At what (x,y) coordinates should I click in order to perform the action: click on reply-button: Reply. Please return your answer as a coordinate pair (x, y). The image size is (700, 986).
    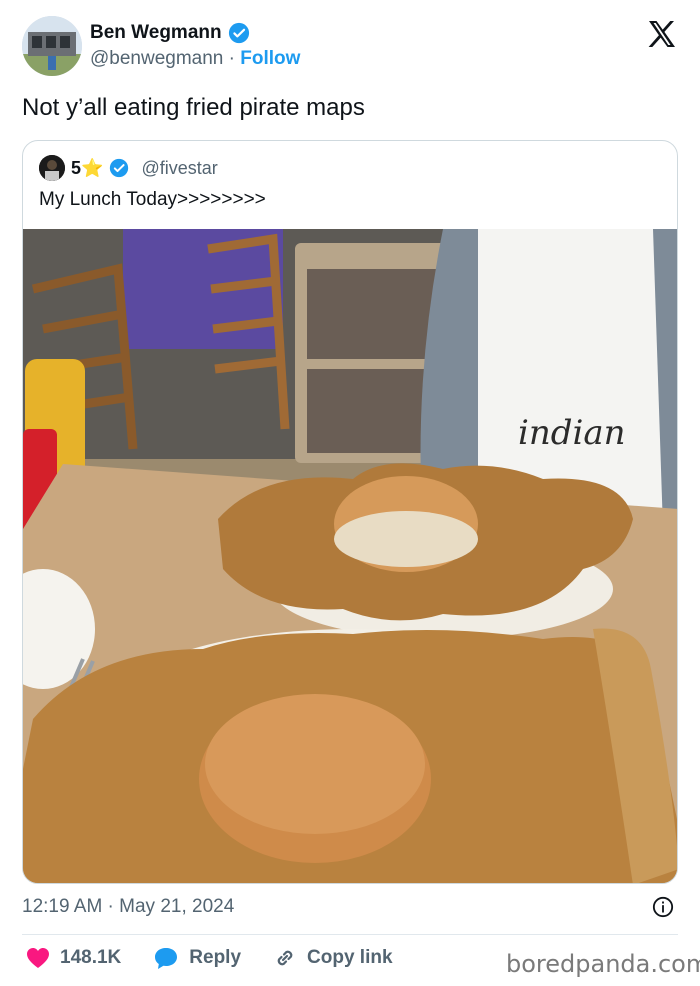
    Looking at the image, I should click on (197, 958).